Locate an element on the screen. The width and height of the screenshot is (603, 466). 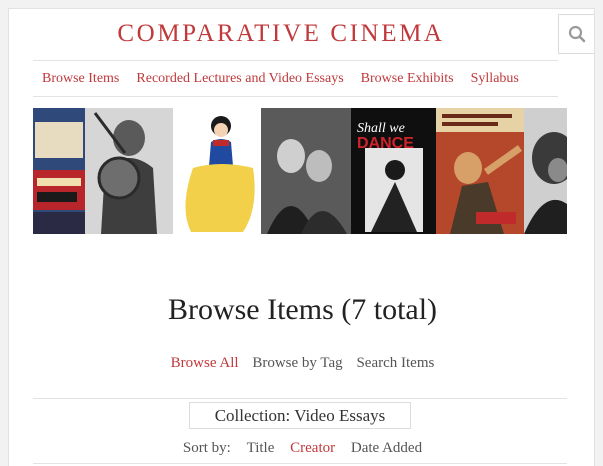
nav-item-browse-items: Browse Items is located at coordinates (80, 79).